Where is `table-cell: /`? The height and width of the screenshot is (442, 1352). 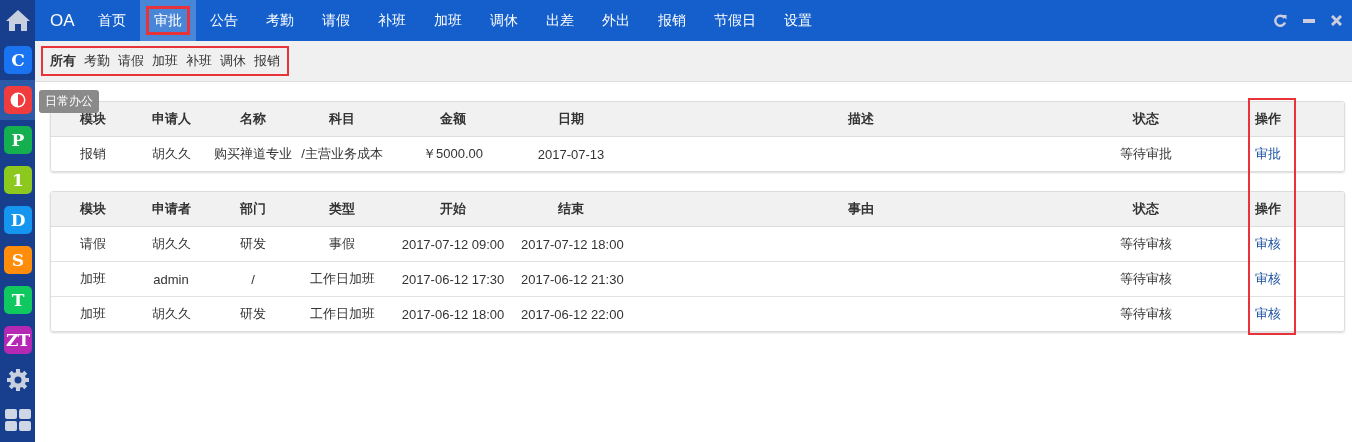
table-cell: / is located at coordinates (253, 279).